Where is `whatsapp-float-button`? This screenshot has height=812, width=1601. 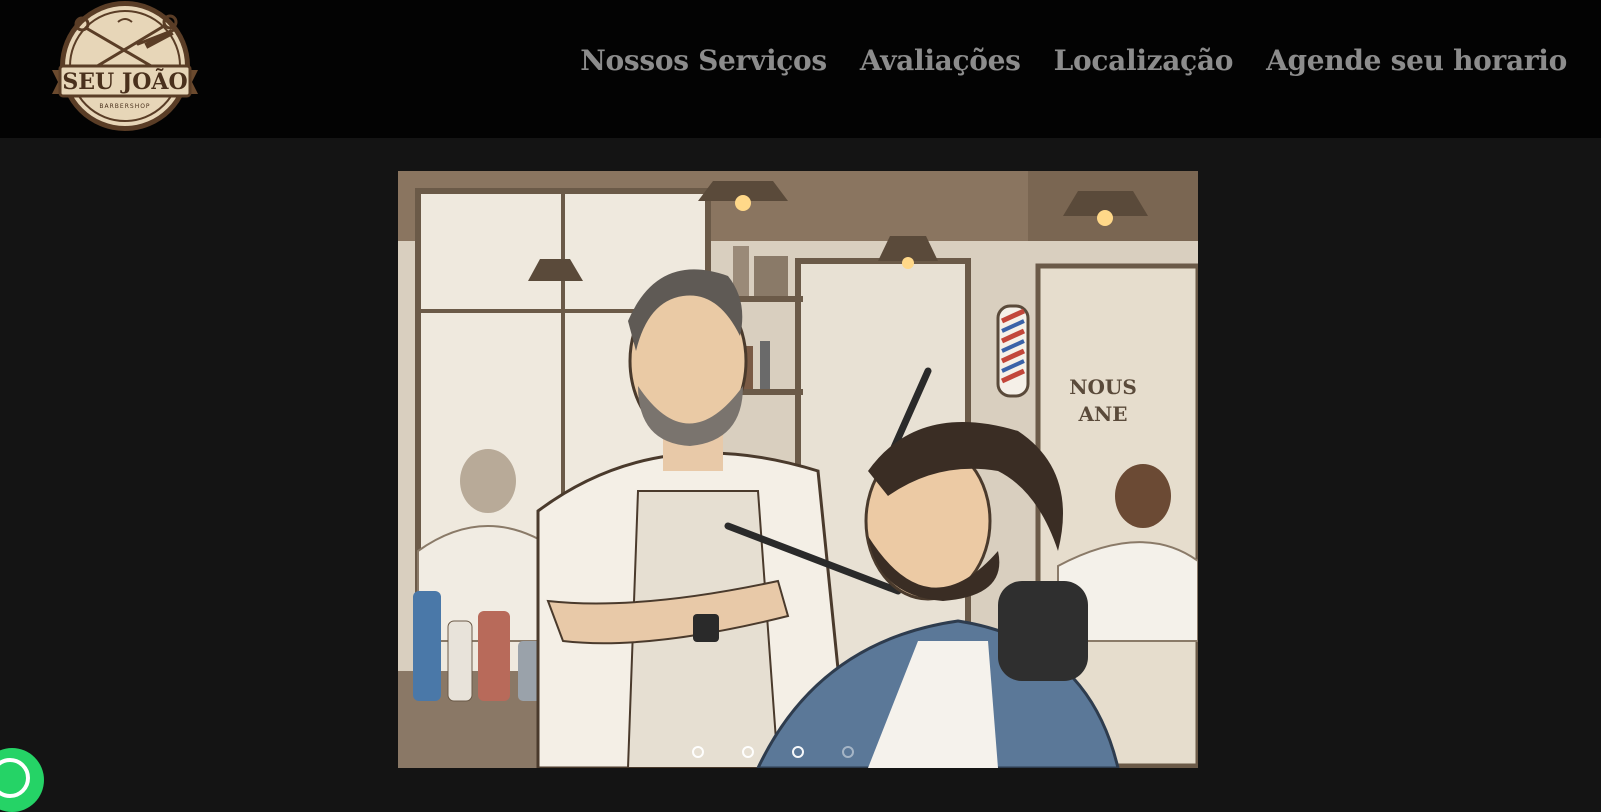 whatsapp-float-button is located at coordinates (22, 780).